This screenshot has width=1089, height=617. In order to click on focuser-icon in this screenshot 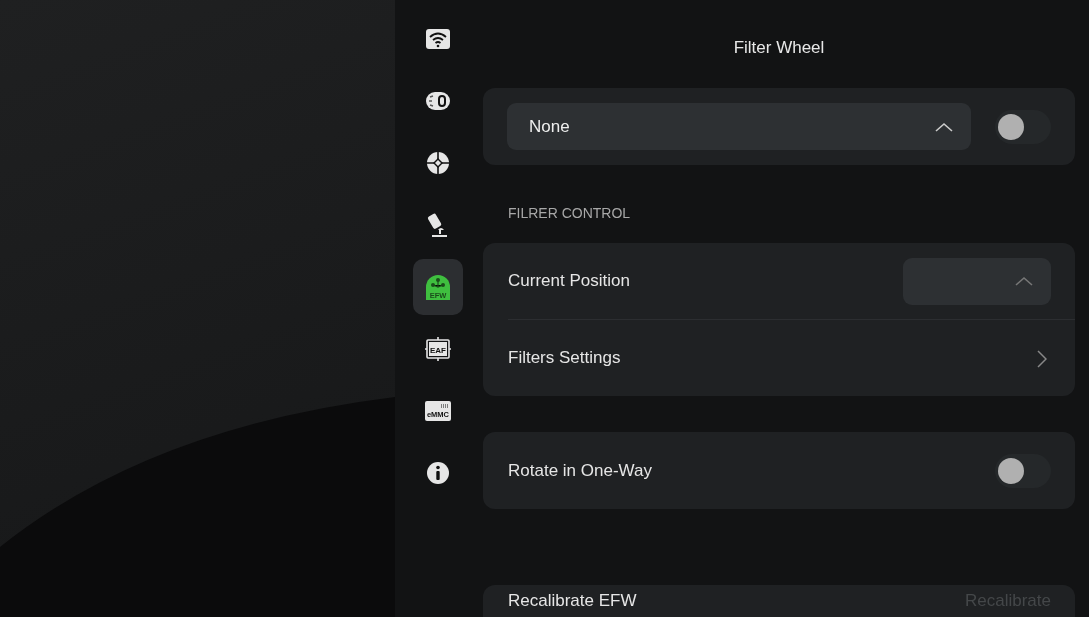, I will do `click(438, 349)`.